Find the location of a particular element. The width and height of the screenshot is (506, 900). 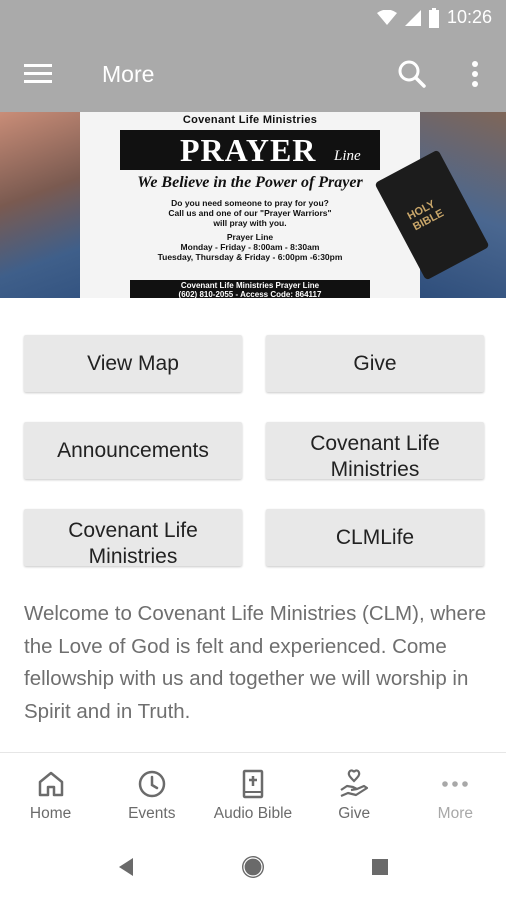

book-cover-text: HOLY BIBLE is located at coordinates (425, 216).